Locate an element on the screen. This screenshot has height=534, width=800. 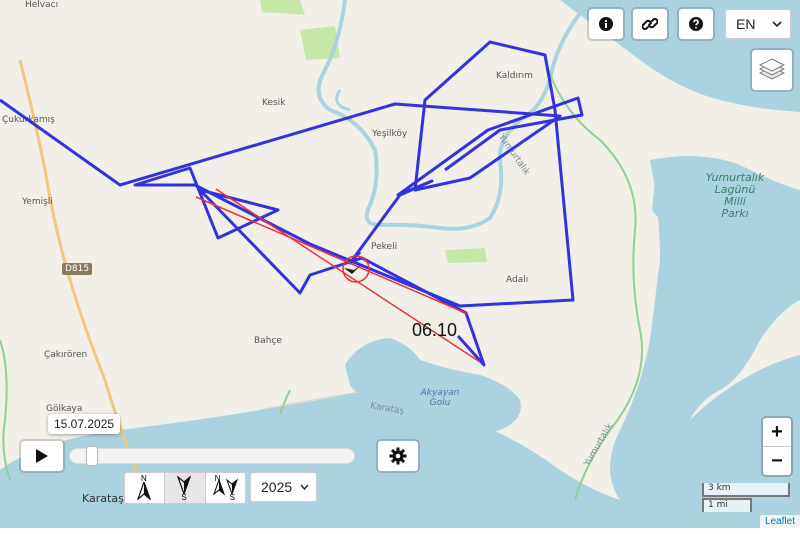
year-value: 2025 is located at coordinates (277, 487).